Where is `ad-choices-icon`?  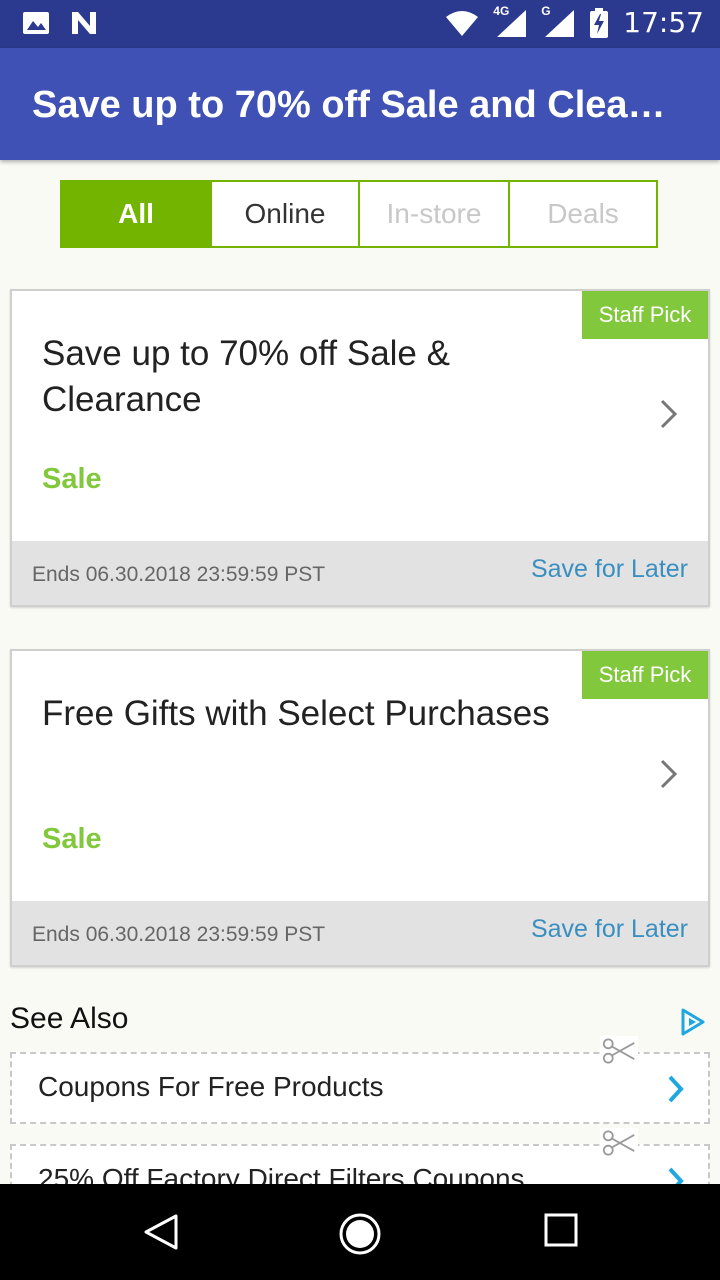
ad-choices-icon is located at coordinates (693, 1022).